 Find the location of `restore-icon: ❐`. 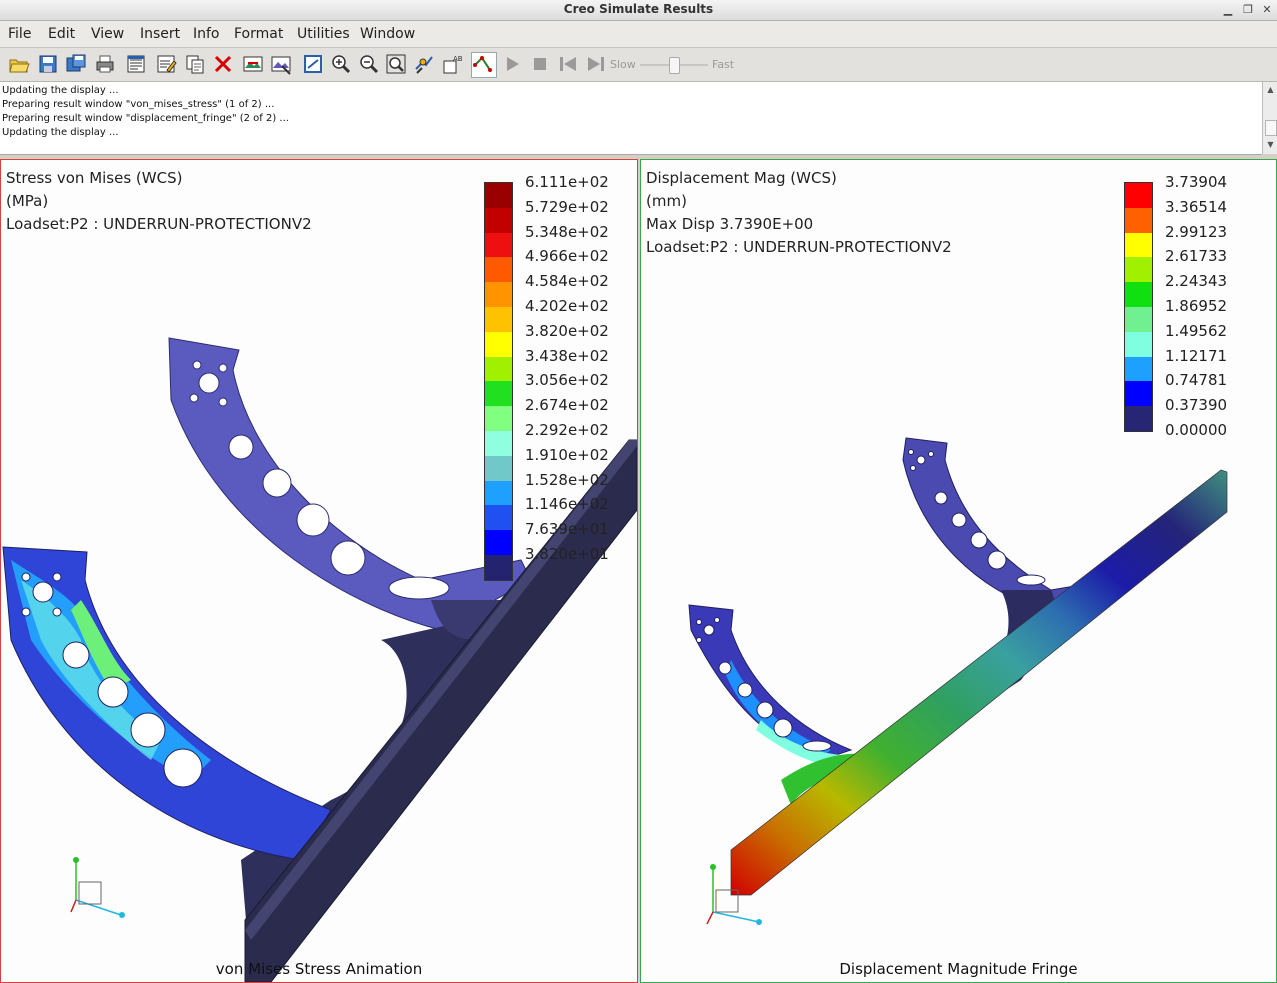

restore-icon: ❐ is located at coordinates (1248, 9).